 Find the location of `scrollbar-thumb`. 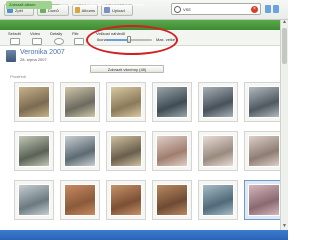

scrollbar-thumb is located at coordinates (284, 46).